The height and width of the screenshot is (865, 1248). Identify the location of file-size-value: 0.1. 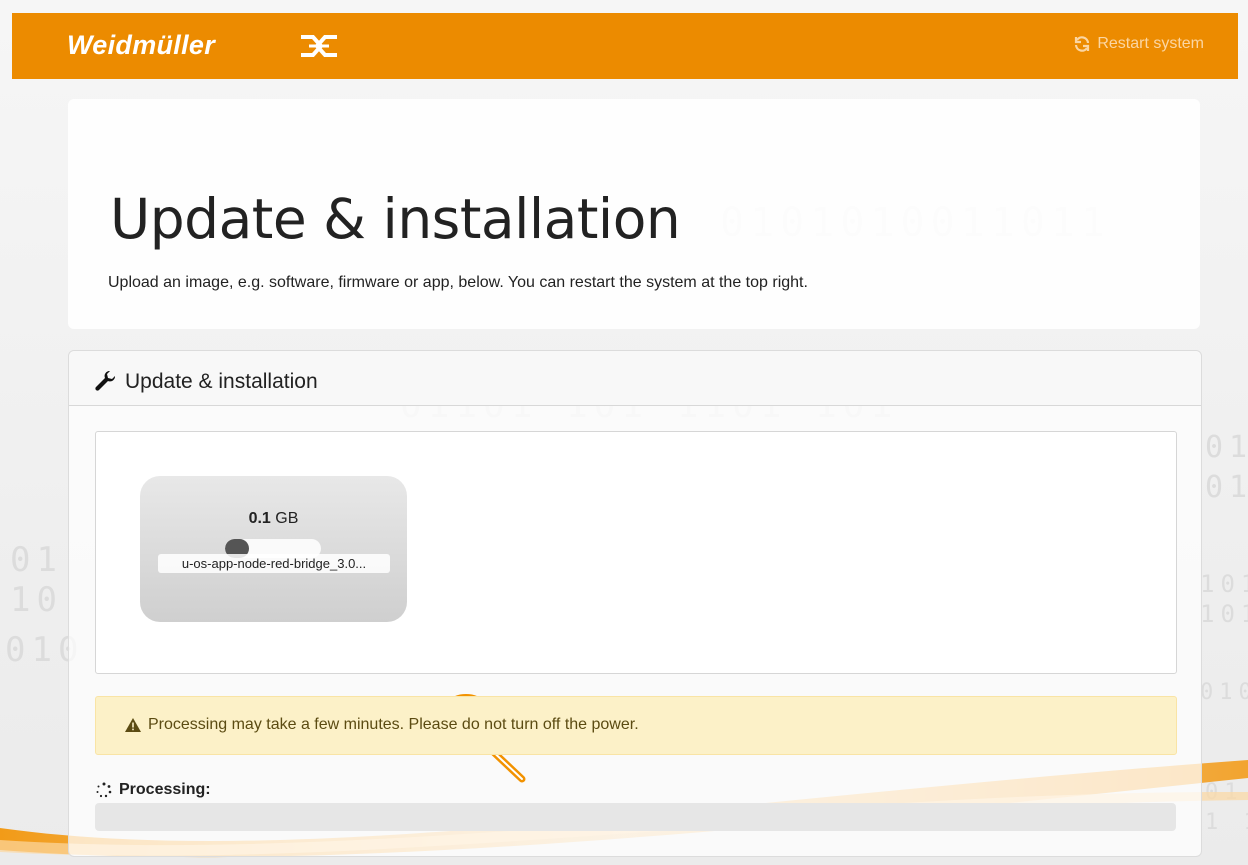
(259, 518).